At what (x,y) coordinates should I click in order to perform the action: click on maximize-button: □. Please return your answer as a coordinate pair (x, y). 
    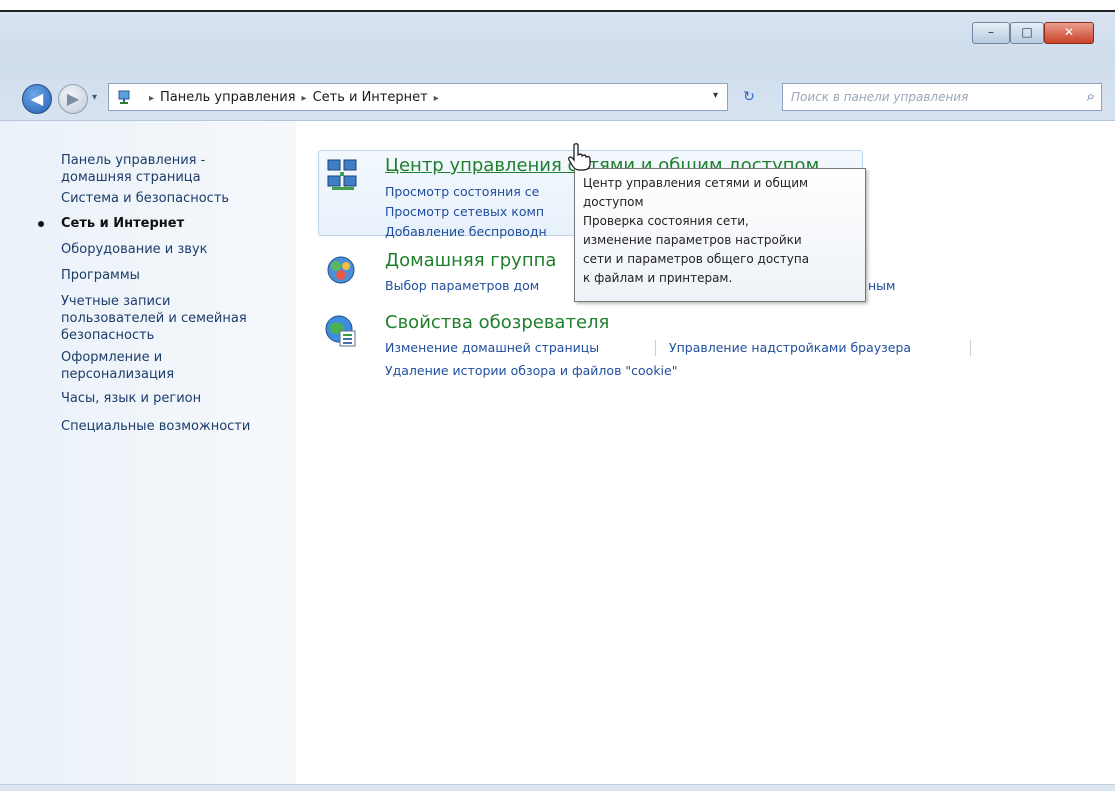
    Looking at the image, I should click on (1027, 33).